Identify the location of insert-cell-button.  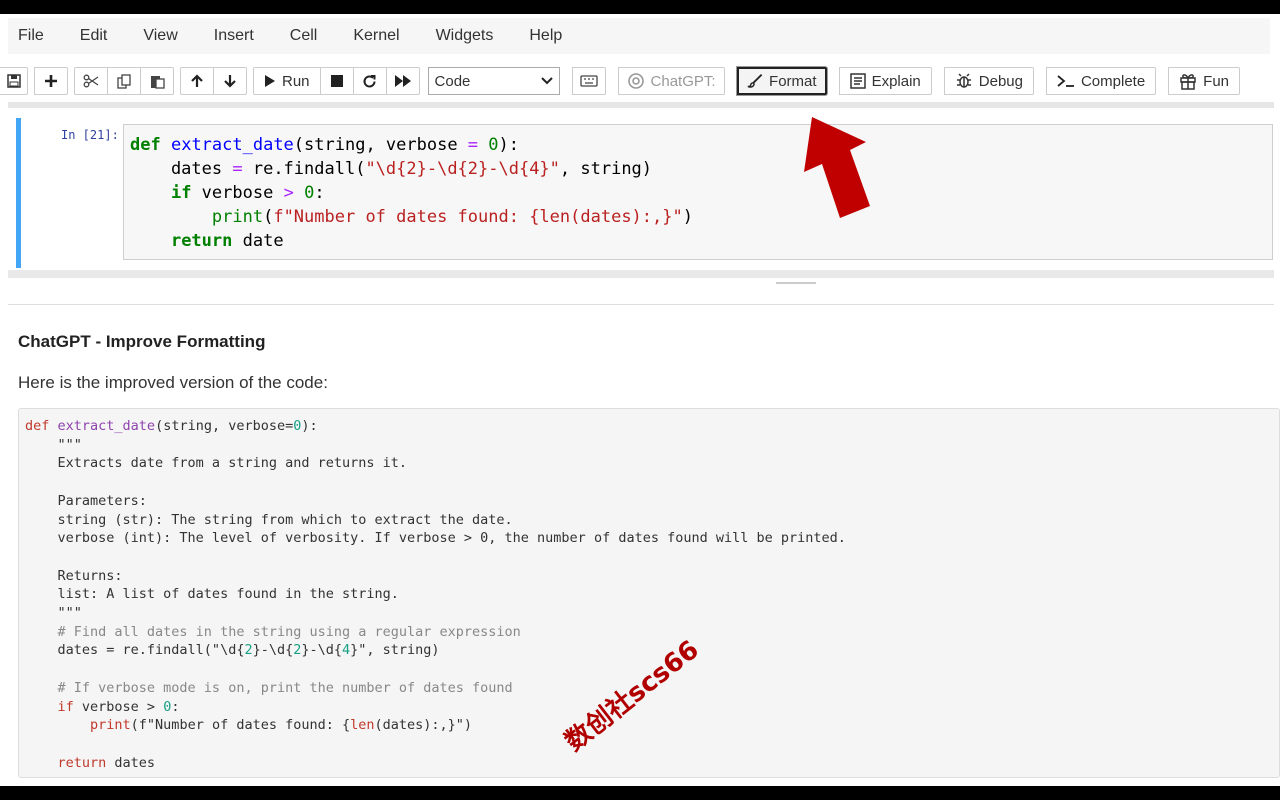
(51, 81).